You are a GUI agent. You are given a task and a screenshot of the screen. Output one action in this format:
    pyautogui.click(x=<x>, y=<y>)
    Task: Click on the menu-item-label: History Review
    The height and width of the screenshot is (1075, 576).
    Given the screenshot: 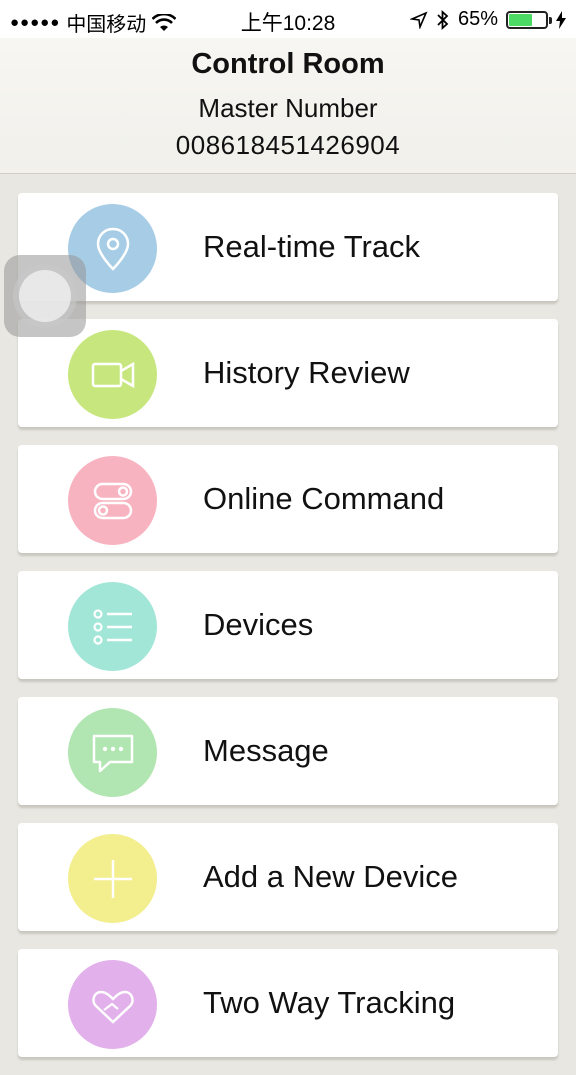 What is the action you would take?
    pyautogui.click(x=306, y=372)
    